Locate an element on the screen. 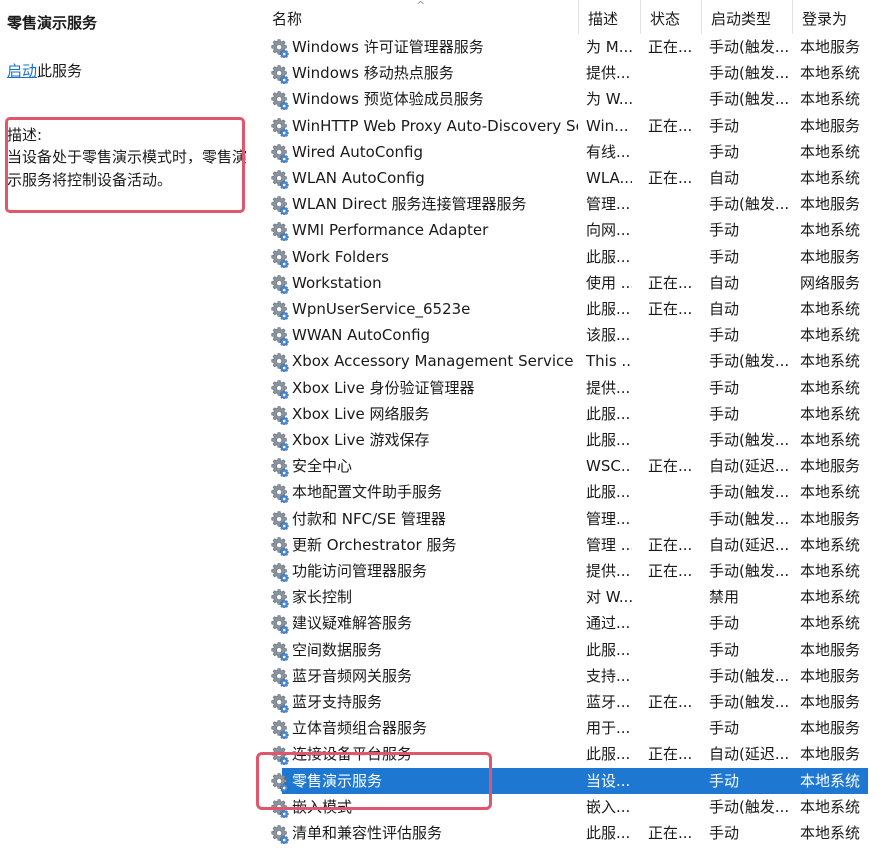 The height and width of the screenshot is (850, 884). table-row: WLAN AutoConfig WLA... 正在... 自动 本地系统 is located at coordinates (573, 178).